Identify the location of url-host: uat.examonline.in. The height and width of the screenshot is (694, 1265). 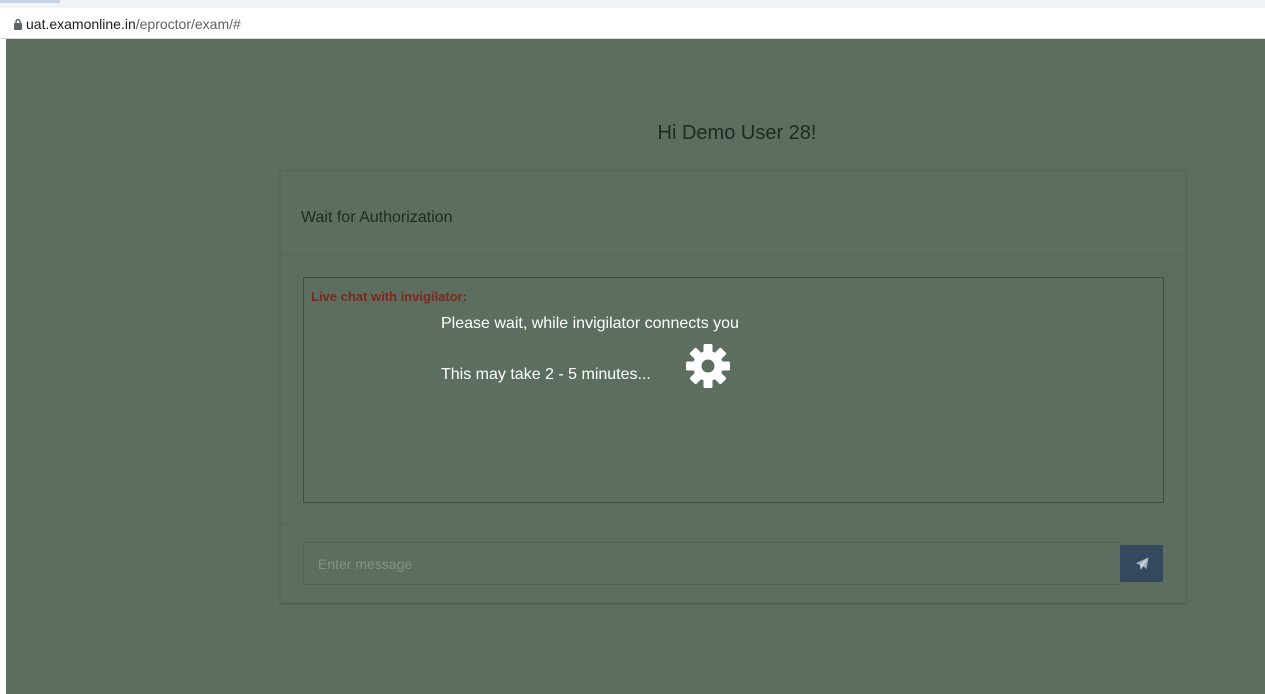
(81, 24).